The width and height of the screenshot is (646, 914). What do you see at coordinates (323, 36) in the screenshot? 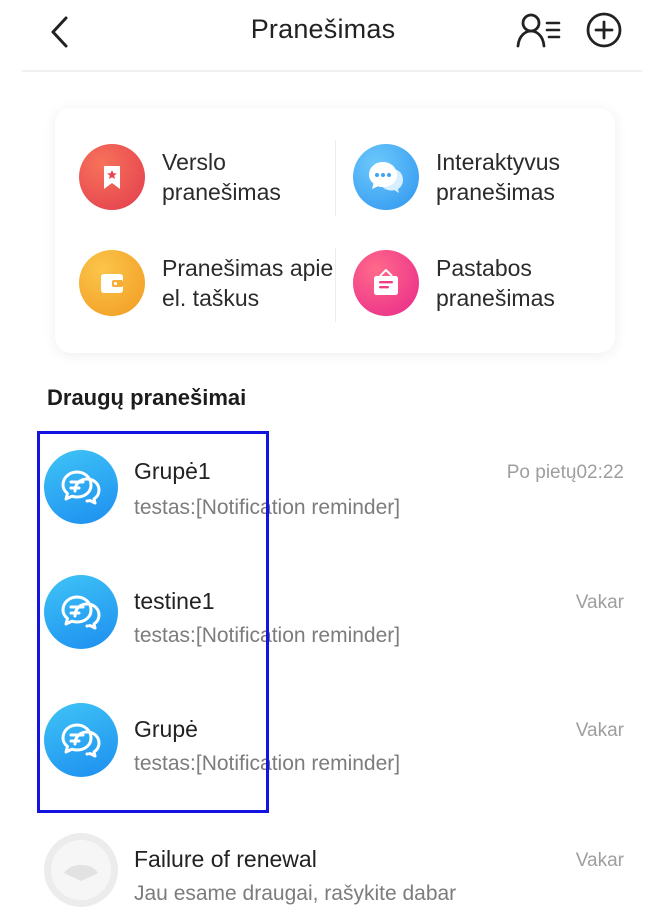
I see `top-bar: Pranešimas` at bounding box center [323, 36].